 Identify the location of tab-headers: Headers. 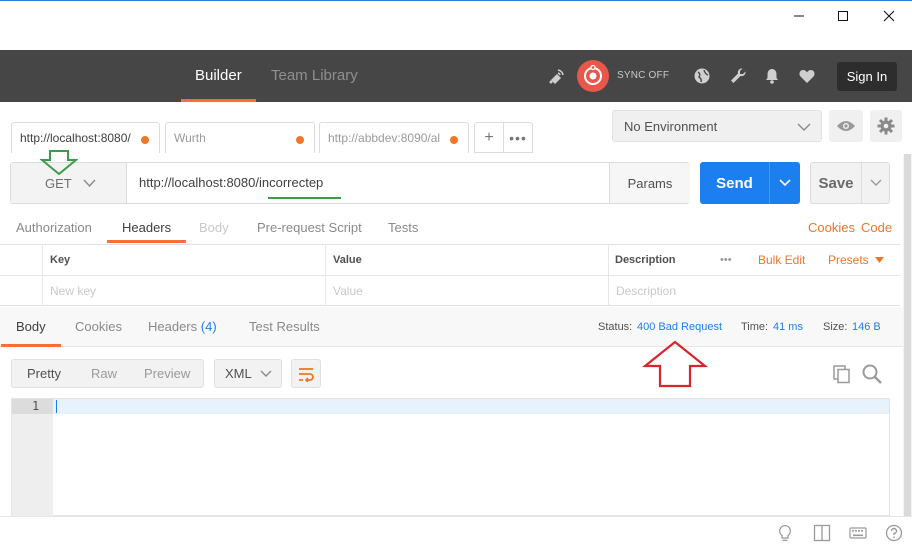
(146, 227).